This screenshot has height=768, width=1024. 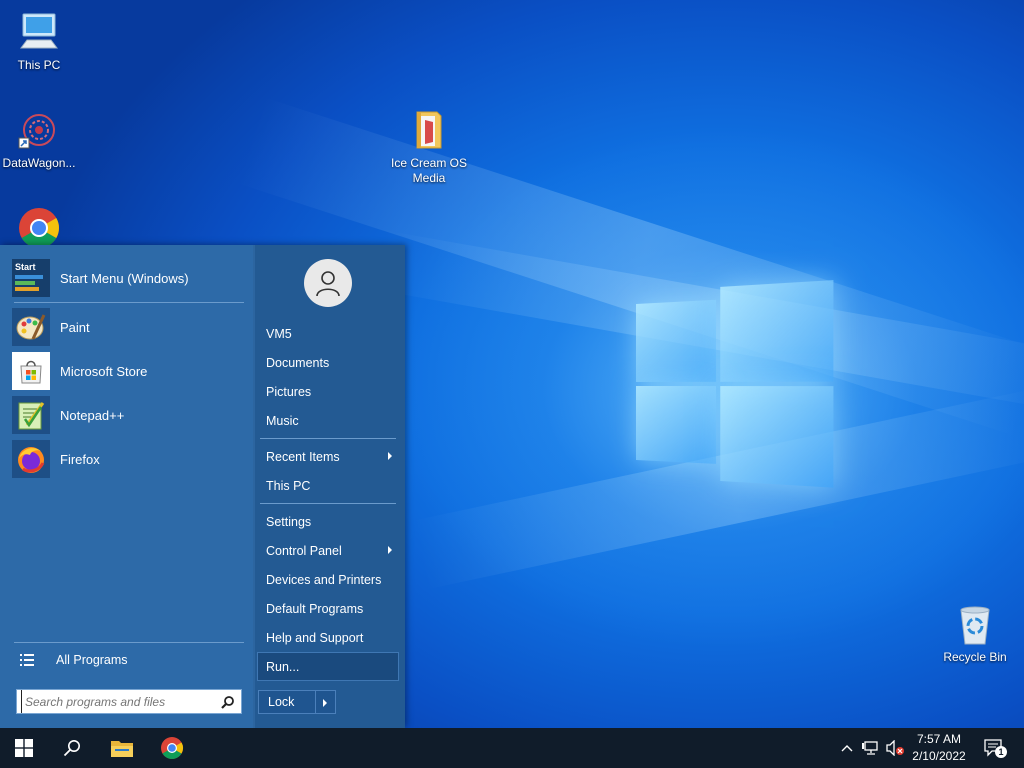 What do you see at coordinates (130, 327) in the screenshot?
I see `program-paint: Paint` at bounding box center [130, 327].